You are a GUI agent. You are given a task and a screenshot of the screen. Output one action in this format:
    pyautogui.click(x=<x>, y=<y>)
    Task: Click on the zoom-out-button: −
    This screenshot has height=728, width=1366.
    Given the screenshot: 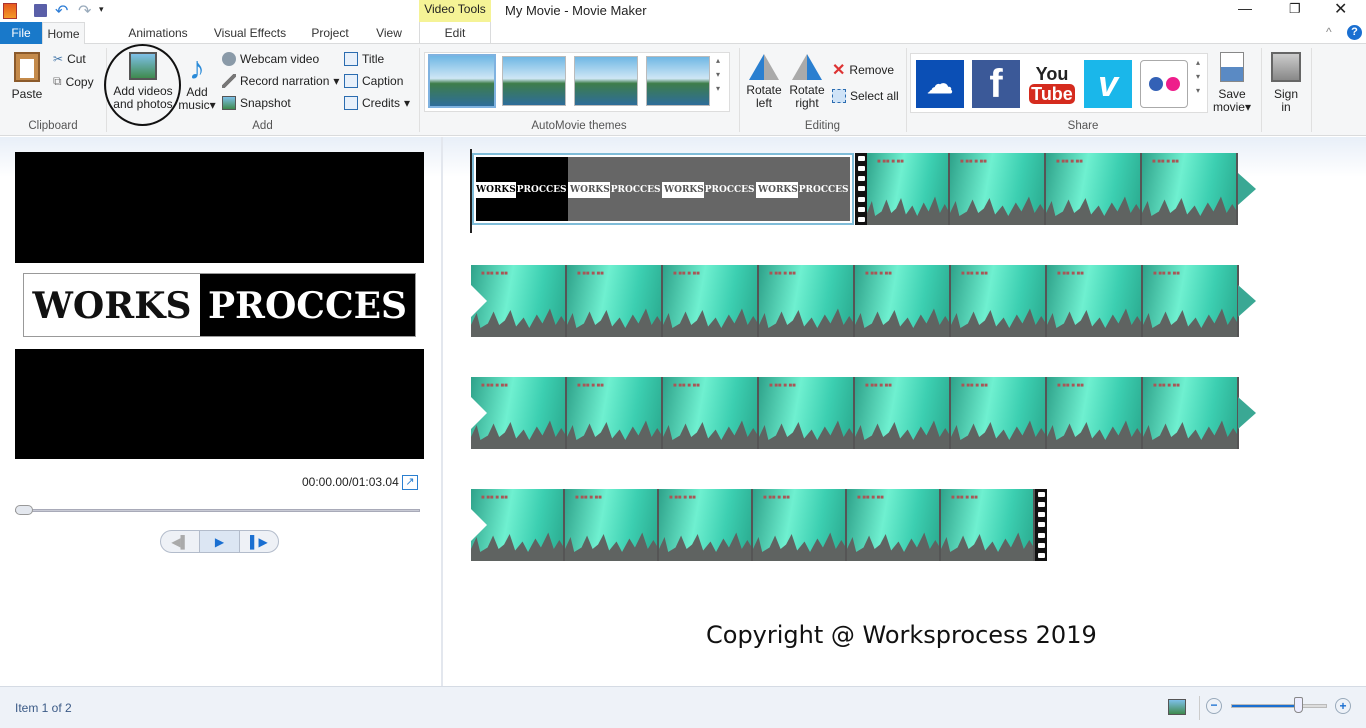 What is the action you would take?
    pyautogui.click(x=1214, y=706)
    